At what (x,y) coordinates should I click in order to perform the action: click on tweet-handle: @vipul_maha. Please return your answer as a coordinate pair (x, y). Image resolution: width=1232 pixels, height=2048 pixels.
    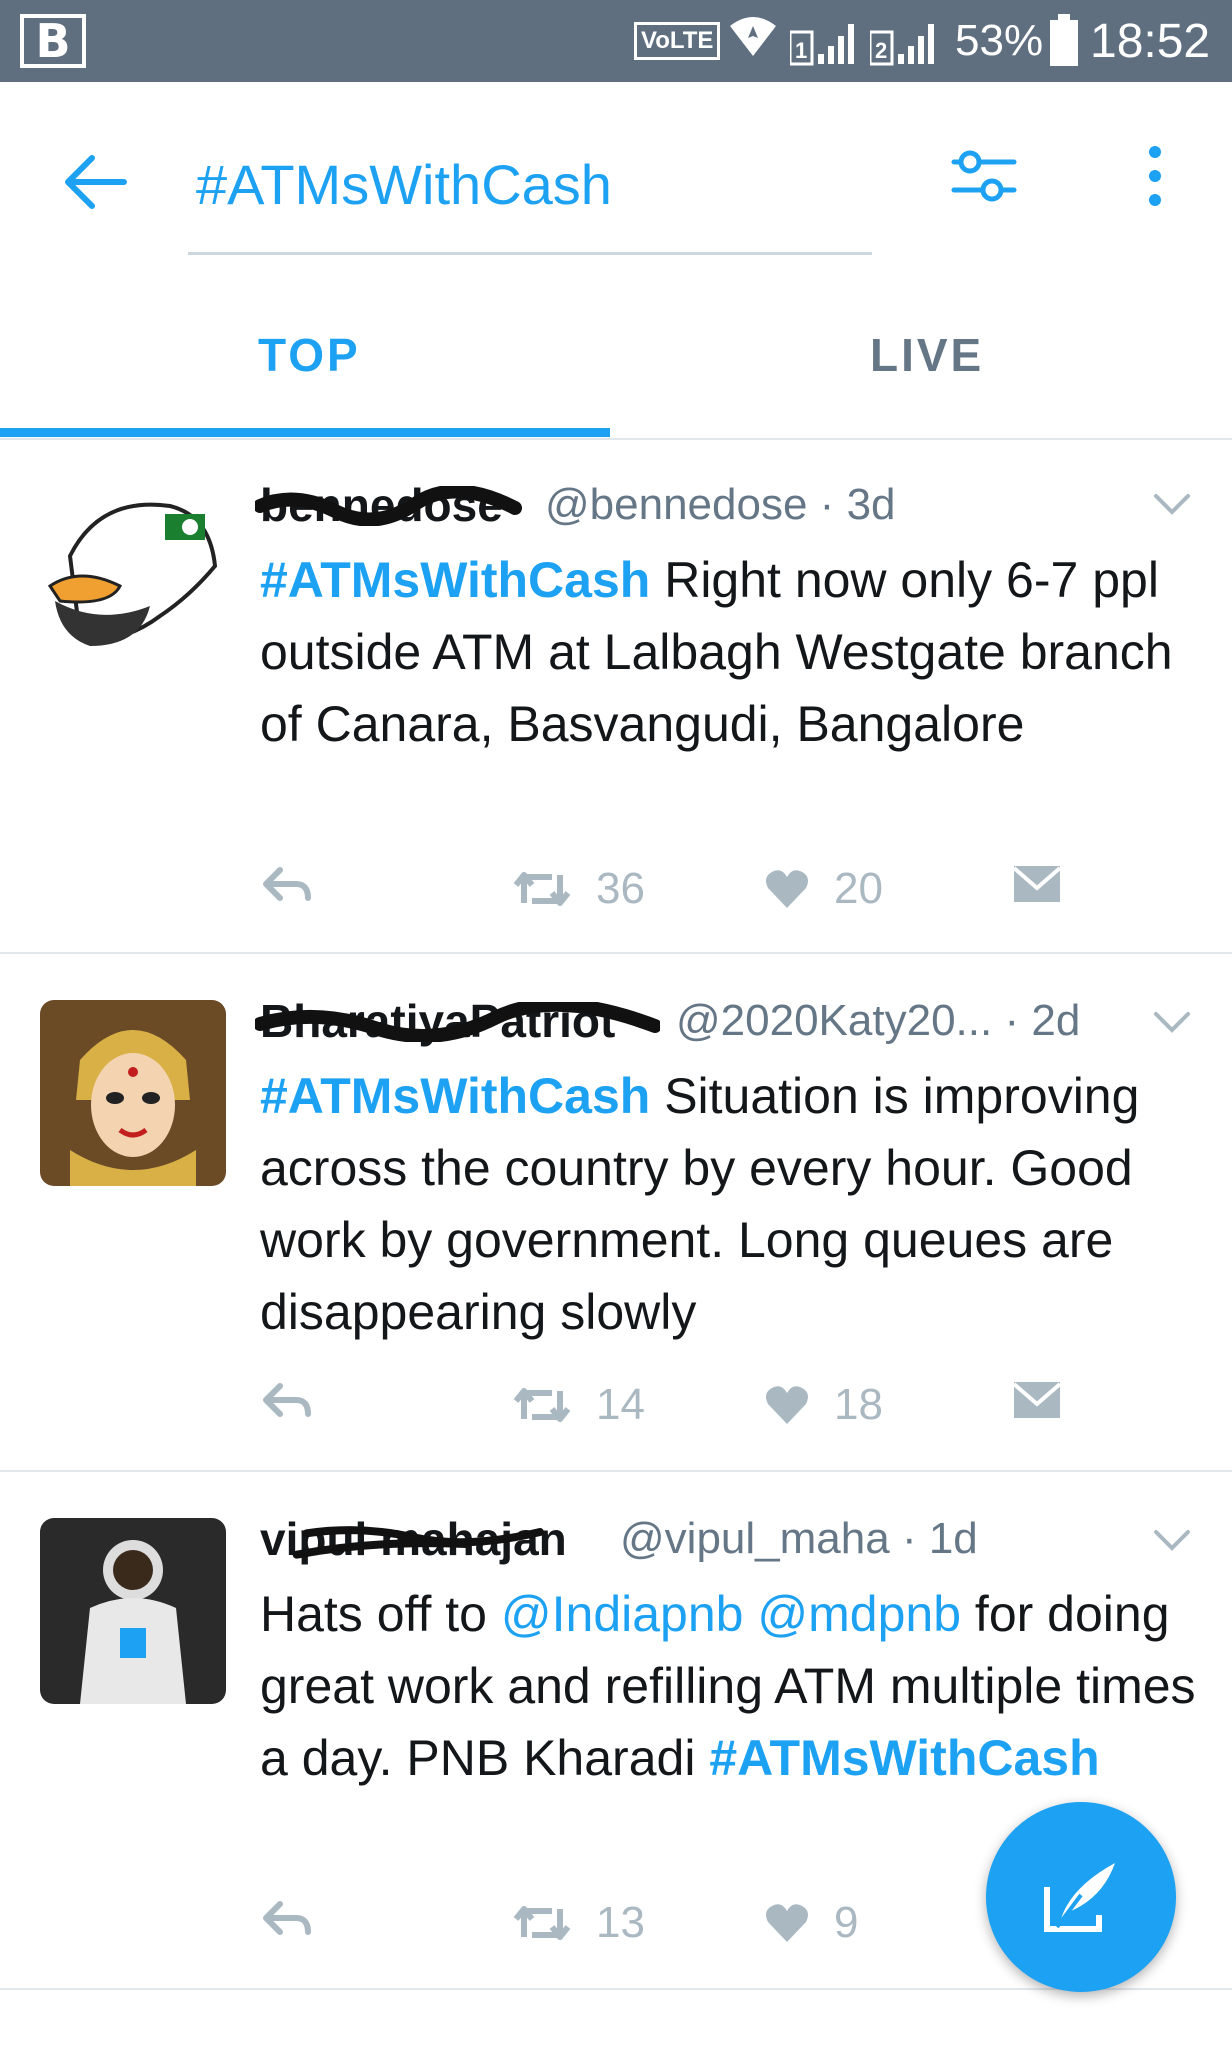
    Looking at the image, I should click on (755, 1538).